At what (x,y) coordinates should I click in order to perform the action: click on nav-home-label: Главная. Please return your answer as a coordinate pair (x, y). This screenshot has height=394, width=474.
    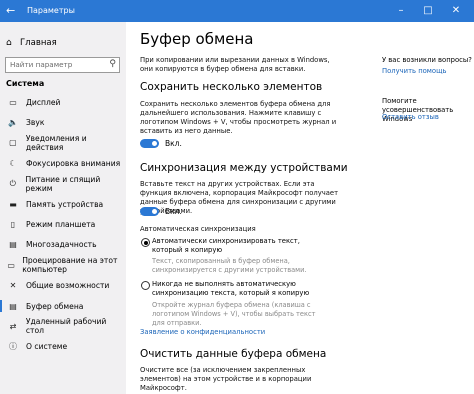
    Looking at the image, I should click on (38, 43).